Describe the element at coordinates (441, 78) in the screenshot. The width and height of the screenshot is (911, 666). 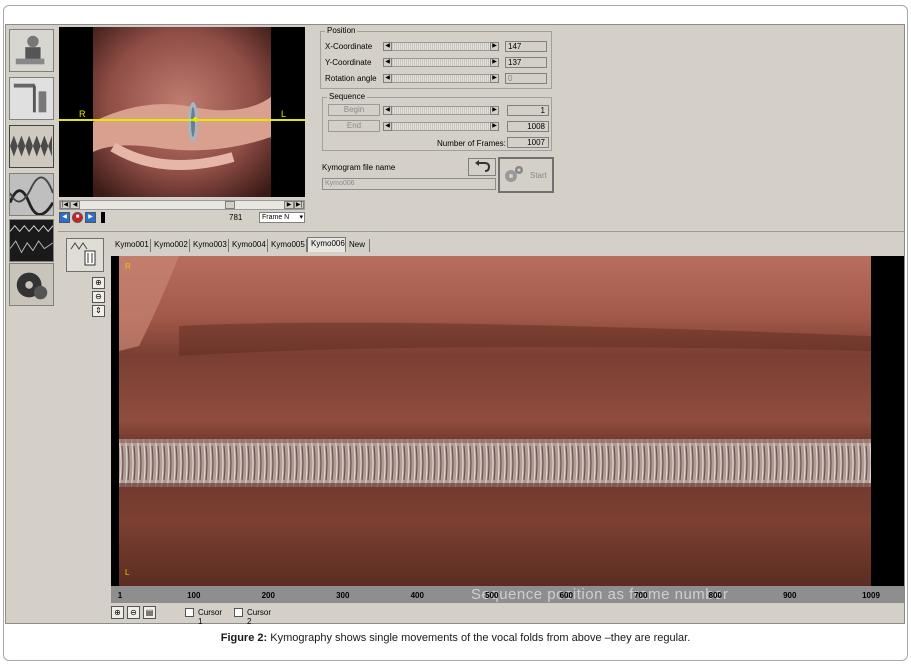
I see `rotation-angle-slider: ◀ ▶` at that location.